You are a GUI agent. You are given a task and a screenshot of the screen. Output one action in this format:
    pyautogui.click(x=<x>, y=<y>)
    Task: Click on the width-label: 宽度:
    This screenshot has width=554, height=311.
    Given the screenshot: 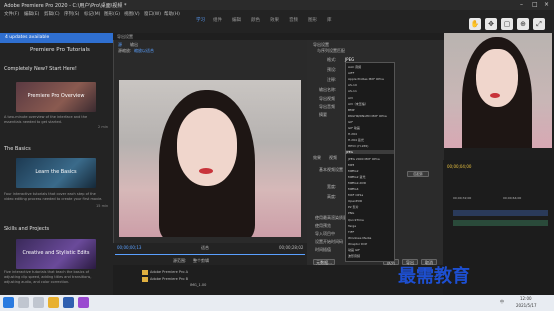 What is the action you would take?
    pyautogui.click(x=332, y=186)
    